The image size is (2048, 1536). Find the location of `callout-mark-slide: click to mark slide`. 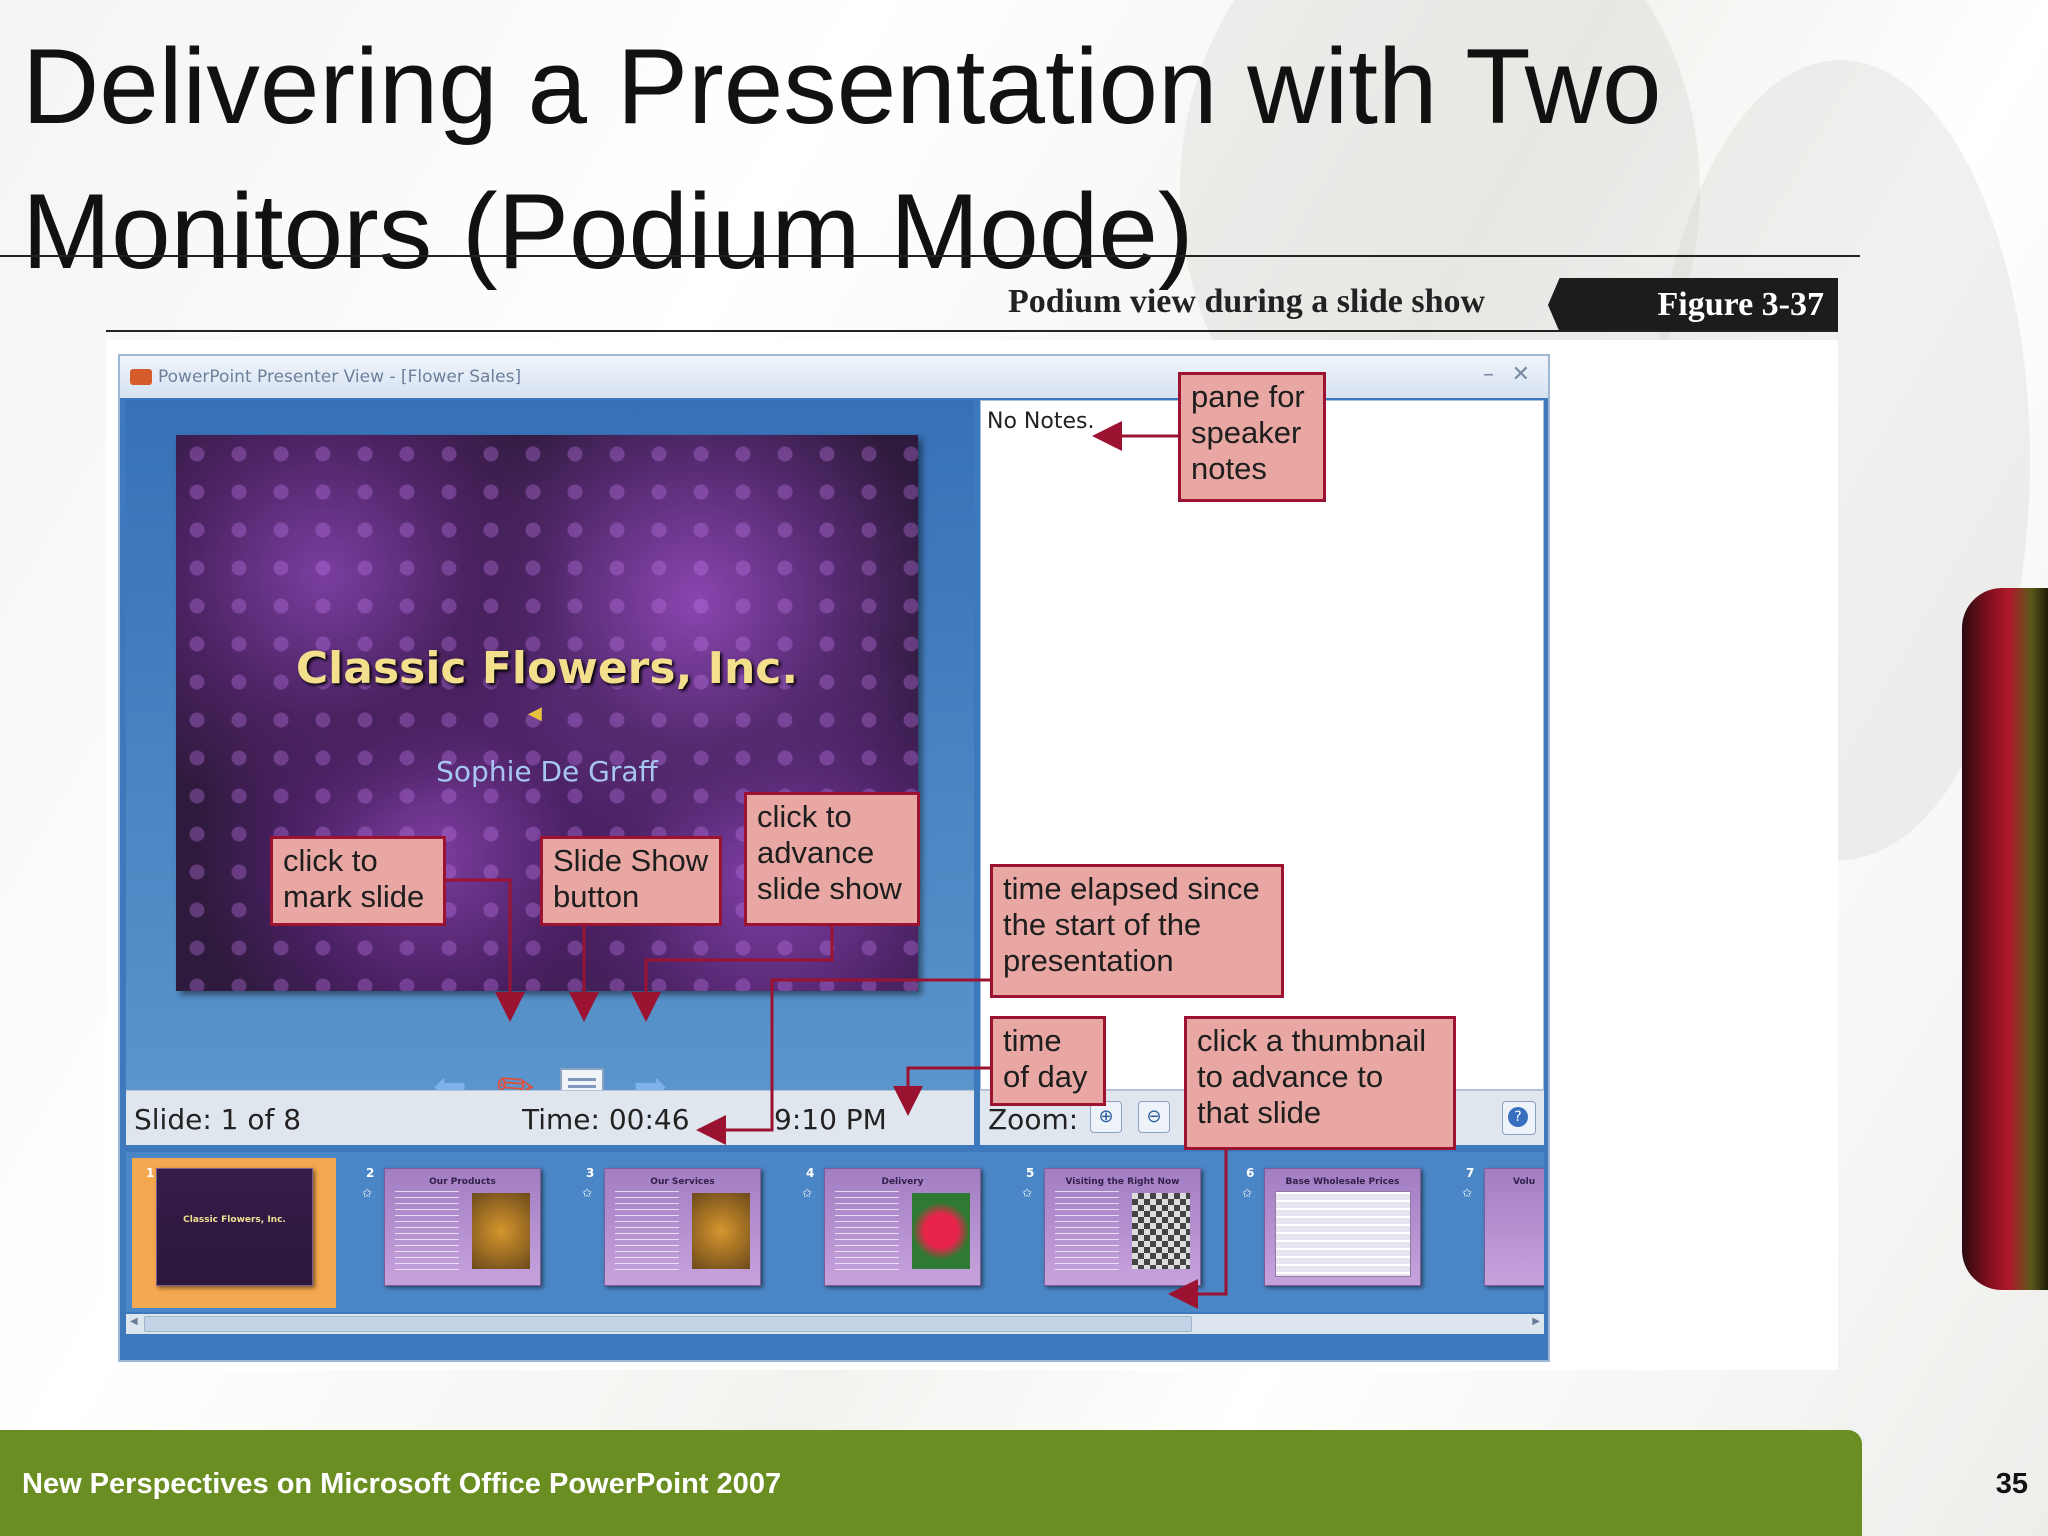

callout-mark-slide: click to mark slide is located at coordinates (358, 881).